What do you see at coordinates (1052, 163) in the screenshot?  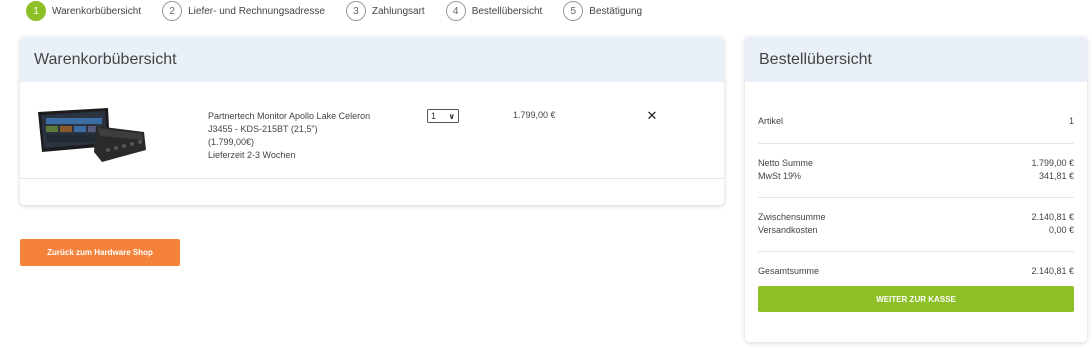 I see `net-total-value: 1.799,00 €` at bounding box center [1052, 163].